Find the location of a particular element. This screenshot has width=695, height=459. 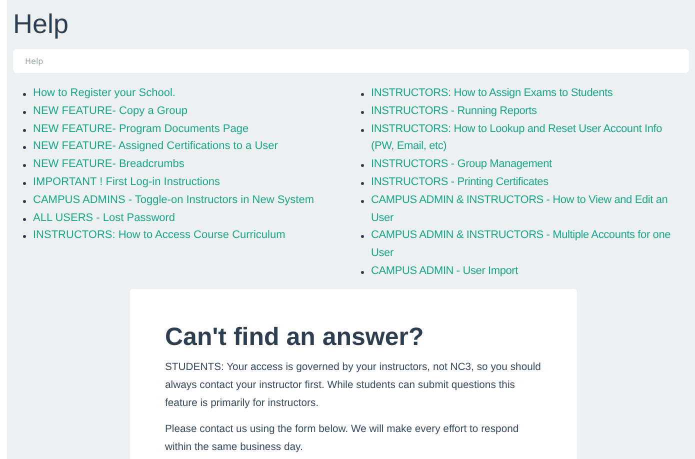

help-link: INSTRUCTORS: How to Assign Exams to Students is located at coordinates (492, 94).